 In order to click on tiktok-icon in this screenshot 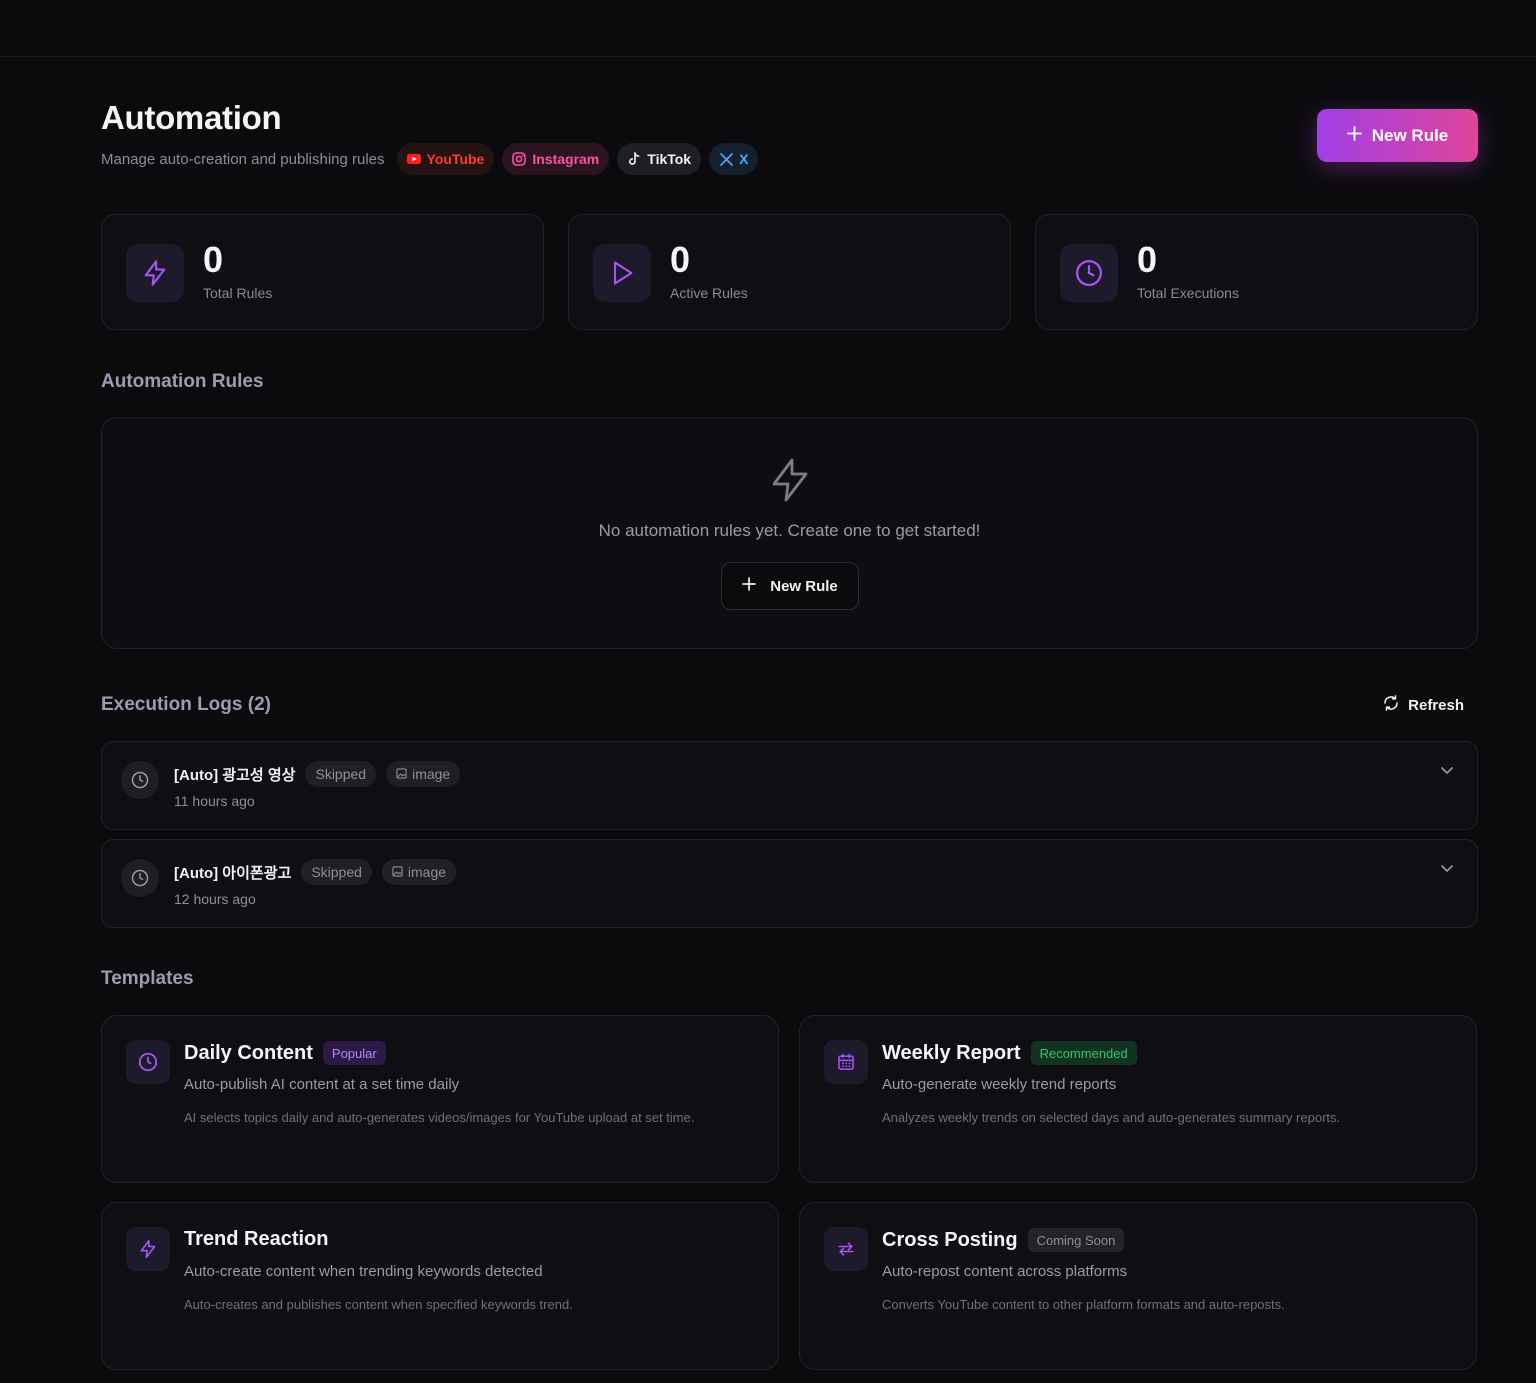, I will do `click(634, 159)`.